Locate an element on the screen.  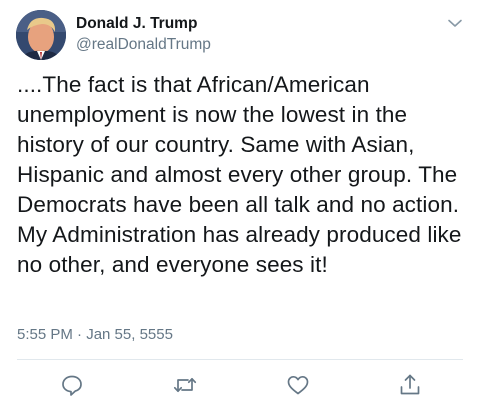
like-button is located at coordinates (298, 385).